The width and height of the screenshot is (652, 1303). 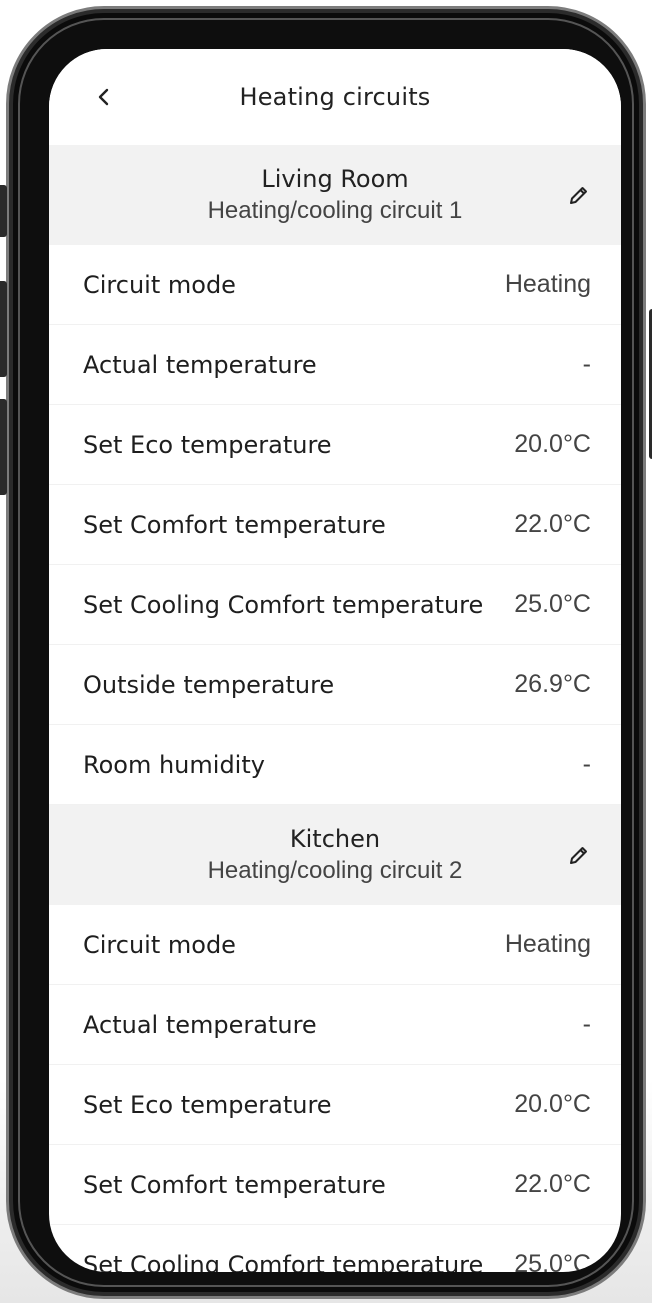 I want to click on setting-row: Room humidity -, so click(x=335, y=765).